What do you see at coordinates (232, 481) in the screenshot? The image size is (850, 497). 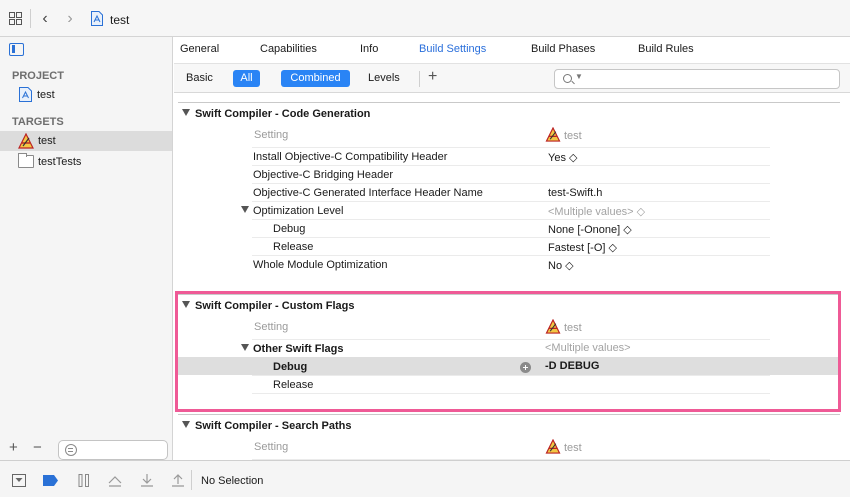 I see `debug-status-text: No Selection` at bounding box center [232, 481].